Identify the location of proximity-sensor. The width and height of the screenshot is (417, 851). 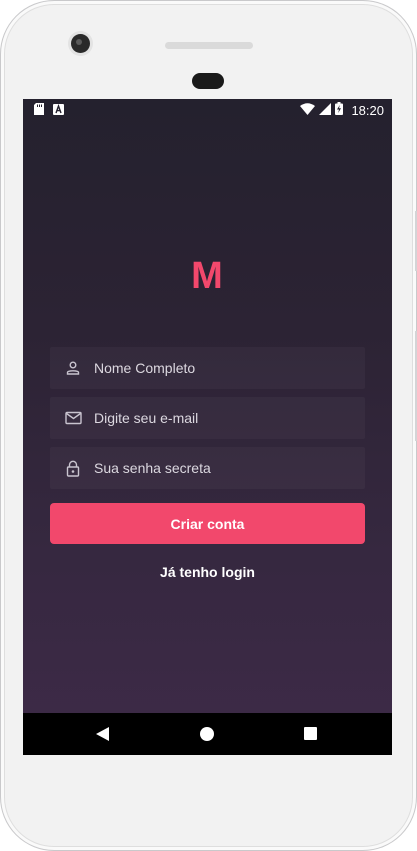
(208, 81).